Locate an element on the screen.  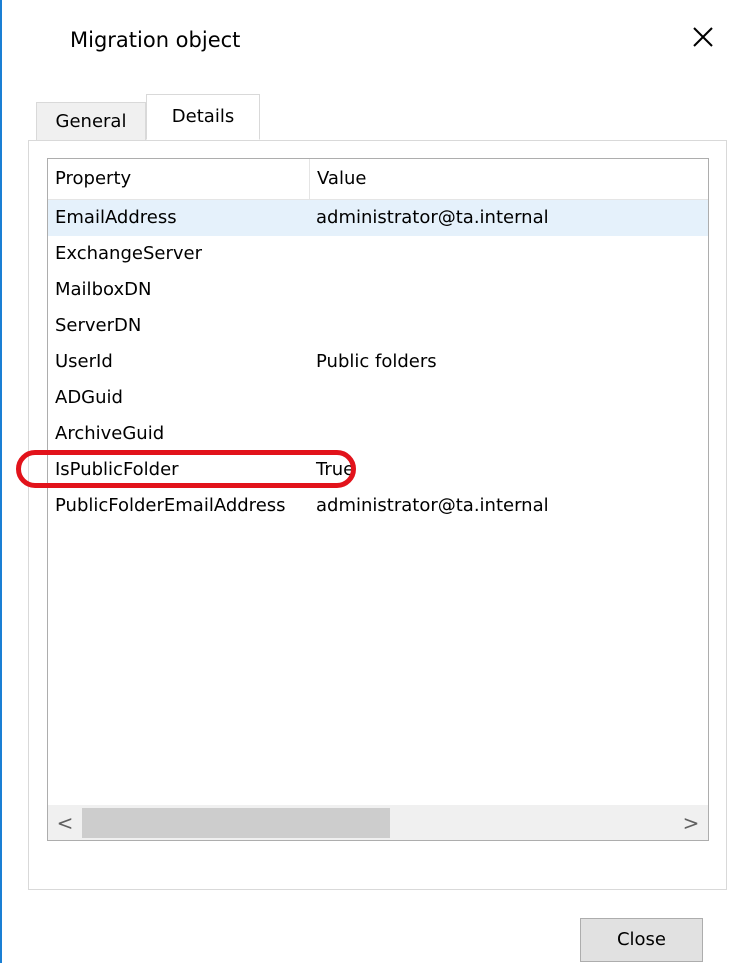
horizontal-scrollbar: < > is located at coordinates (378, 822).